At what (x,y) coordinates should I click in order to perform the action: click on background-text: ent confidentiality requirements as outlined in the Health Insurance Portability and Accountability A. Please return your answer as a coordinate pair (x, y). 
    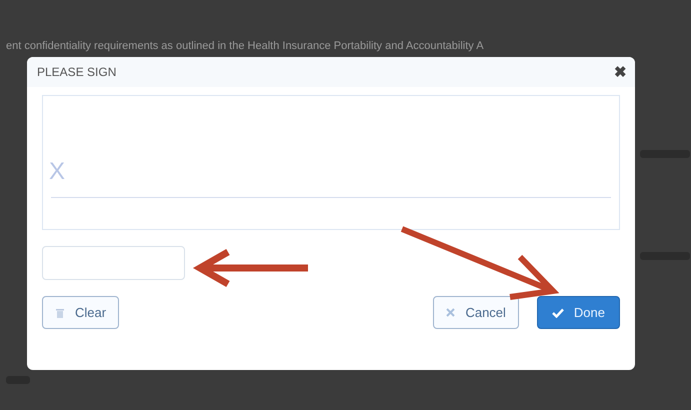
    Looking at the image, I should click on (245, 46).